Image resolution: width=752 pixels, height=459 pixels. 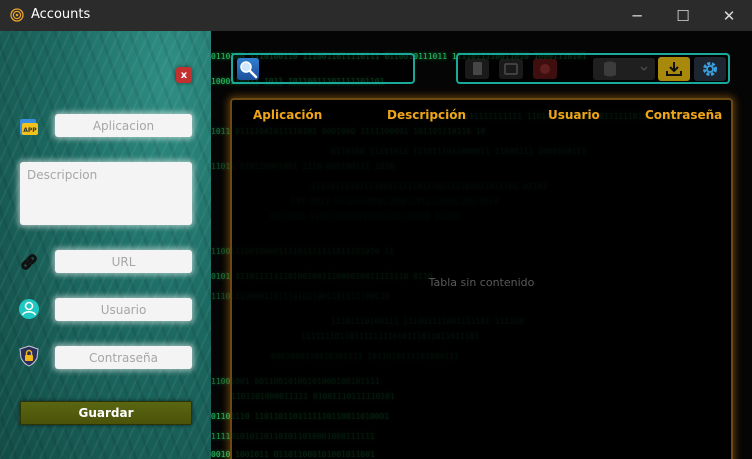 What do you see at coordinates (123, 125) in the screenshot?
I see `application-input: Aplicacion` at bounding box center [123, 125].